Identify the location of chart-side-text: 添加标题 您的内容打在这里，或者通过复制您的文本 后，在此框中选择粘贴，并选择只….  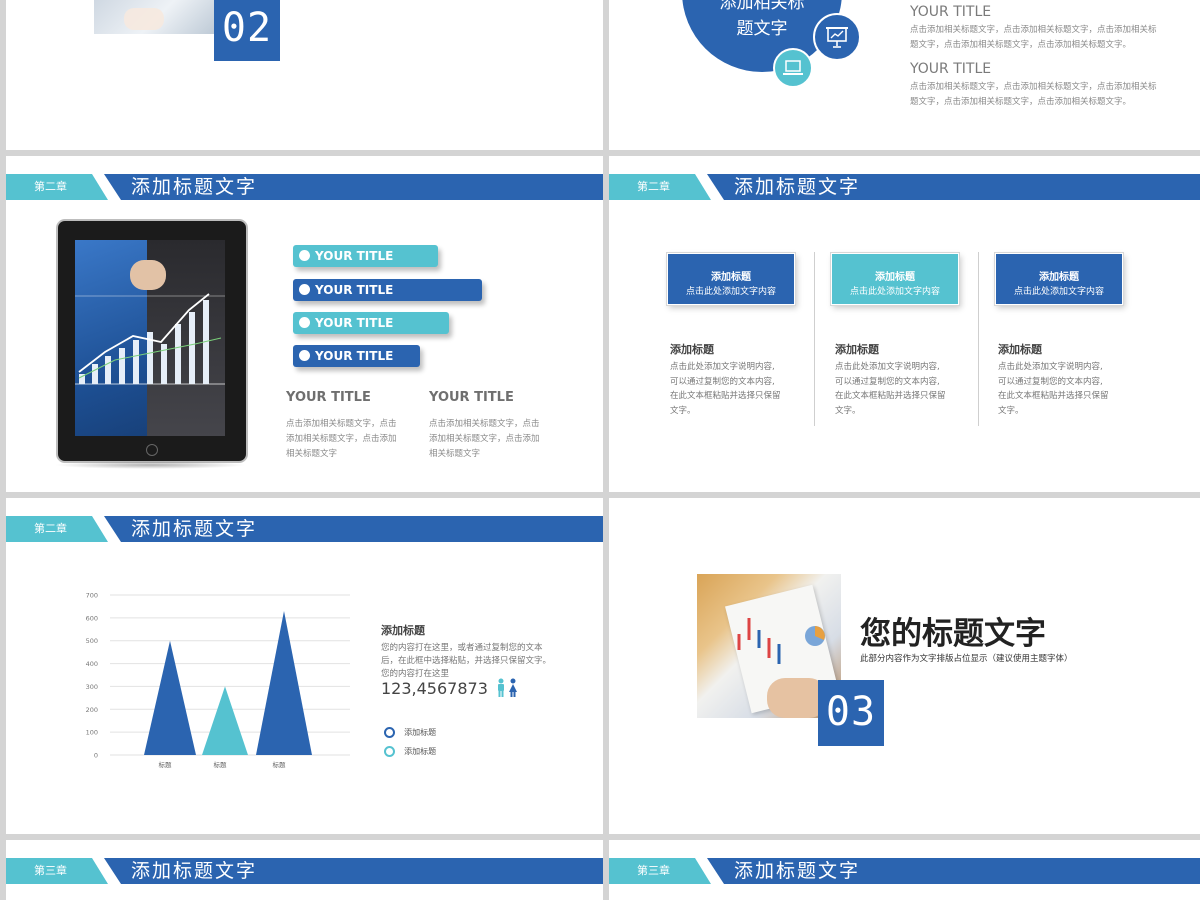
(481, 651).